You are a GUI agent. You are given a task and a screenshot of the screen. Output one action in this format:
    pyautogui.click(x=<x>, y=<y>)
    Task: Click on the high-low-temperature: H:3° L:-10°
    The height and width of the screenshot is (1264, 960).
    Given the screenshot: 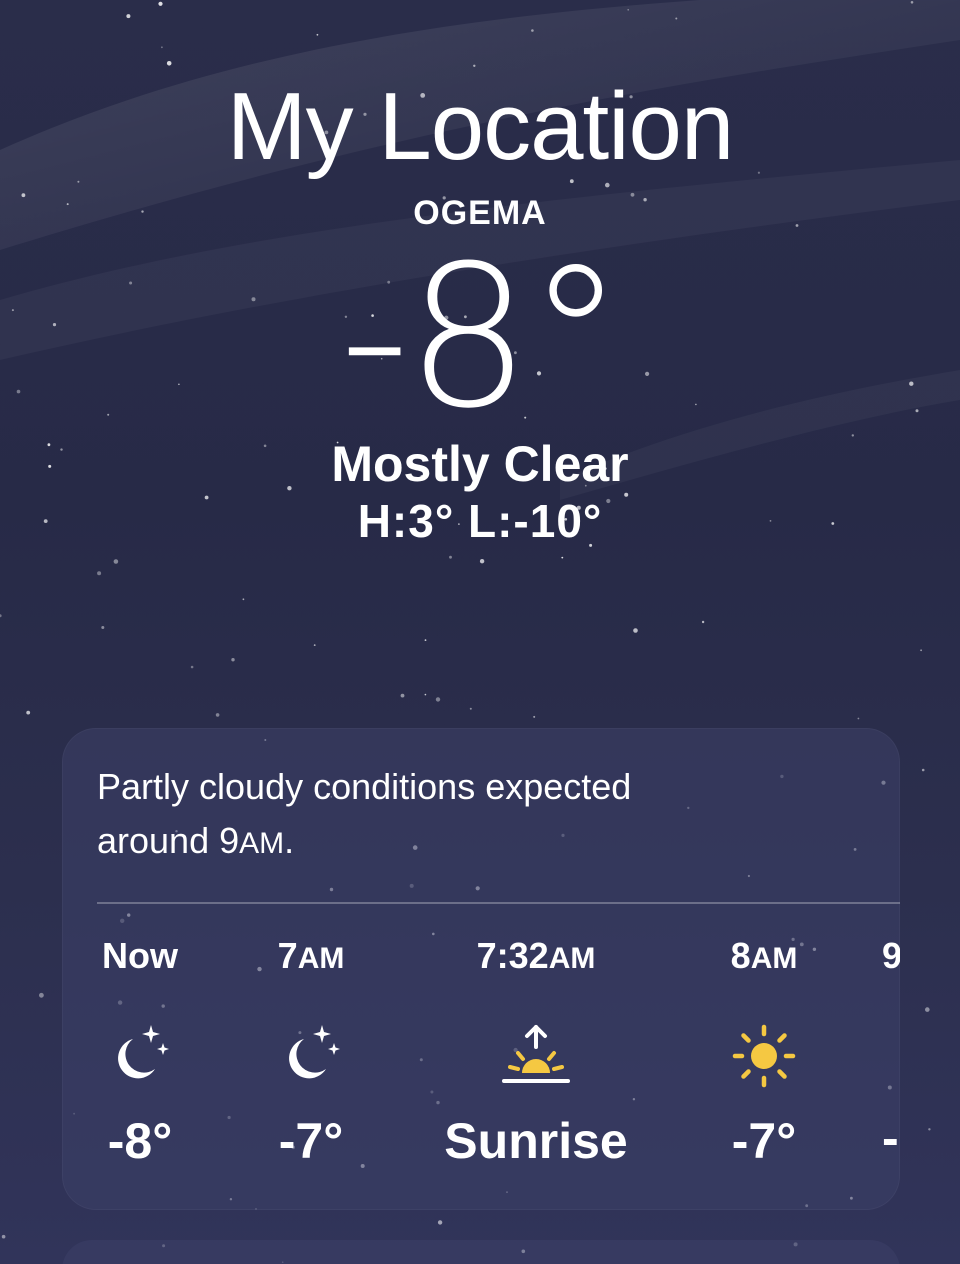 What is the action you would take?
    pyautogui.click(x=480, y=521)
    